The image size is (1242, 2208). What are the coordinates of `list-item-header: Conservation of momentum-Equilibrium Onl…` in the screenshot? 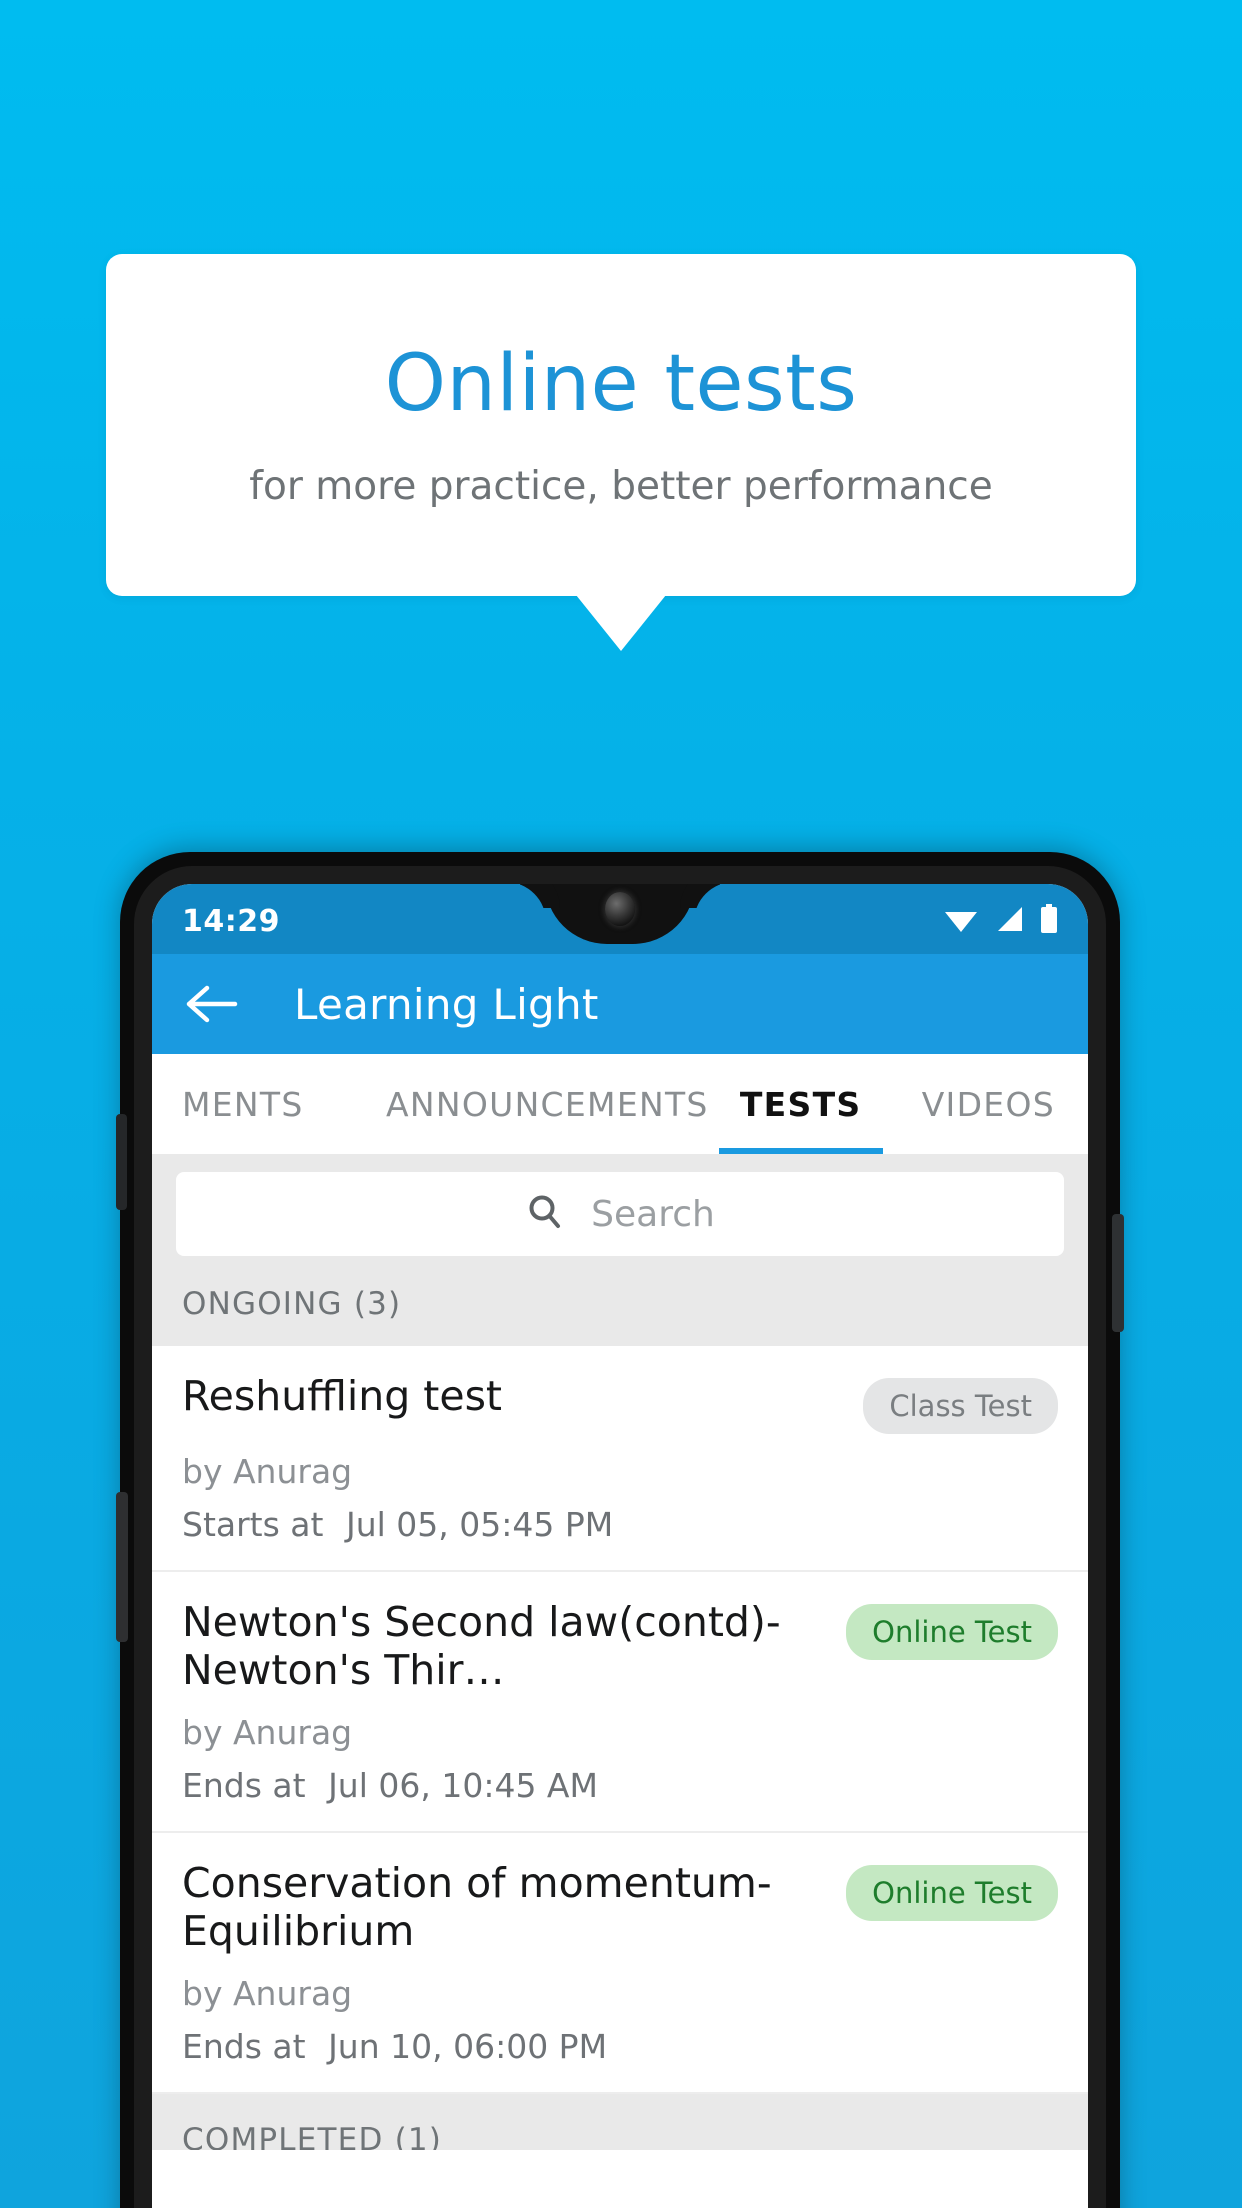 It's located at (620, 1907).